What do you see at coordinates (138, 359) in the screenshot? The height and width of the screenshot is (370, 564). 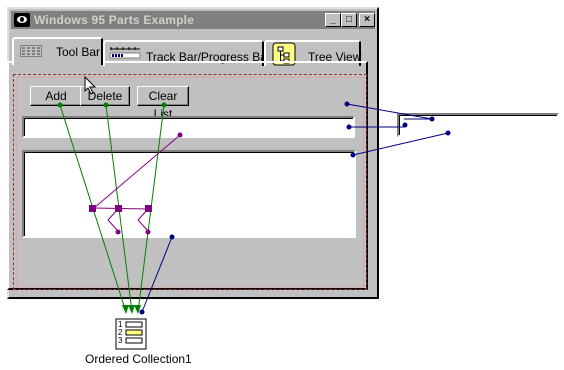 I see `collection-label: Ordered Collection1` at bounding box center [138, 359].